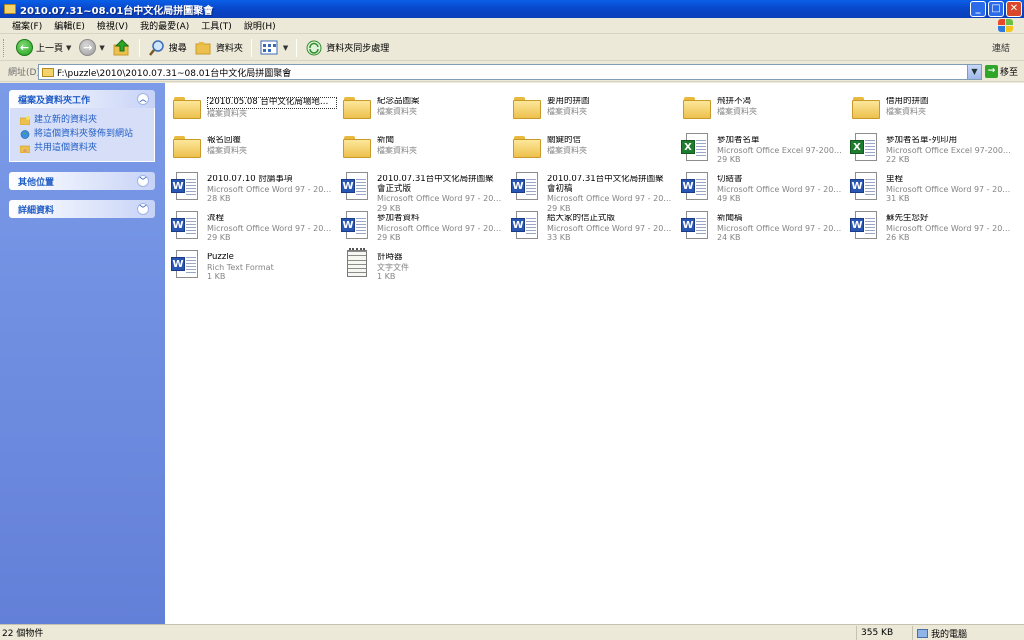 The width and height of the screenshot is (1024, 640). Describe the element at coordinates (763, 109) in the screenshot. I see `file-item: 飛拼不渴 檔案資料夾` at that location.